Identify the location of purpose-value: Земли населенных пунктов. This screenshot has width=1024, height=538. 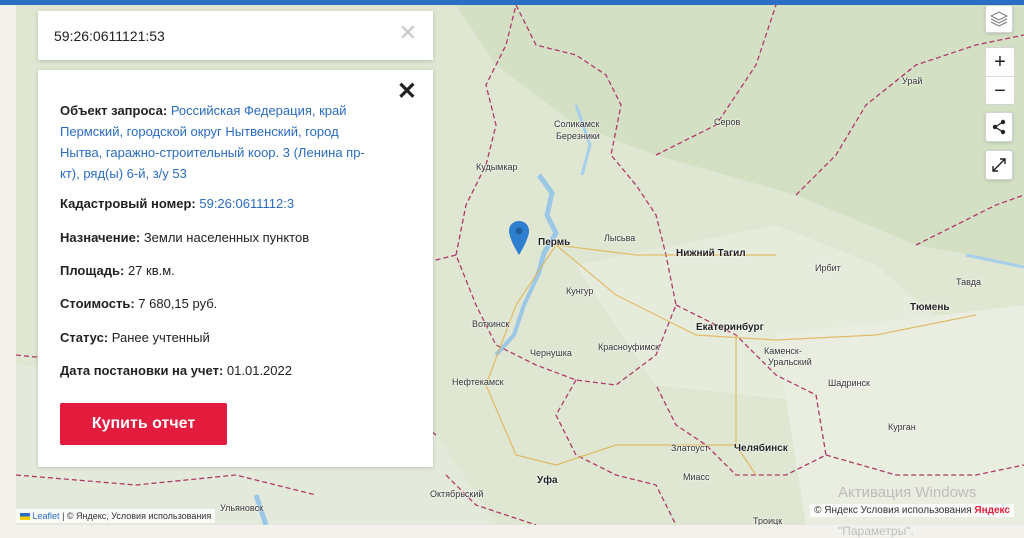
(226, 237).